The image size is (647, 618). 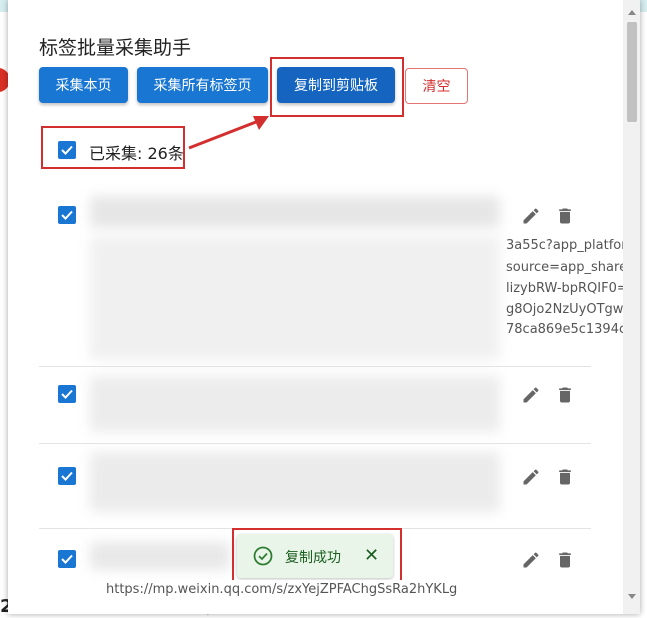 What do you see at coordinates (436, 86) in the screenshot?
I see `clear-button: 清空` at bounding box center [436, 86].